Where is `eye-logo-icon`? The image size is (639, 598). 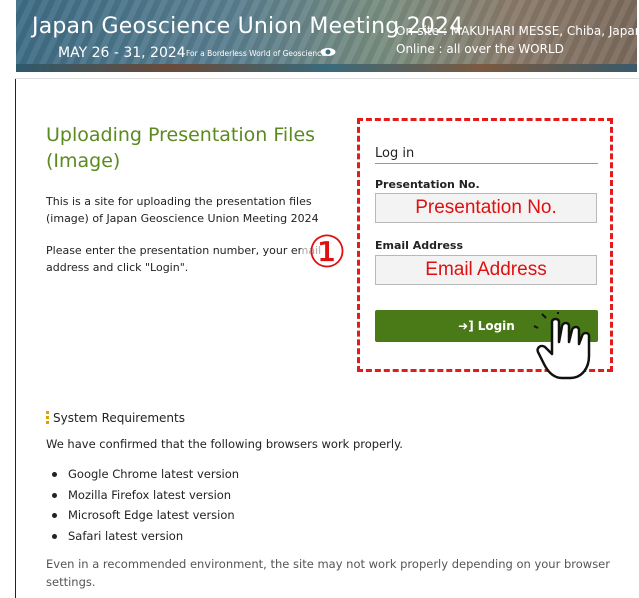 eye-logo-icon is located at coordinates (328, 52).